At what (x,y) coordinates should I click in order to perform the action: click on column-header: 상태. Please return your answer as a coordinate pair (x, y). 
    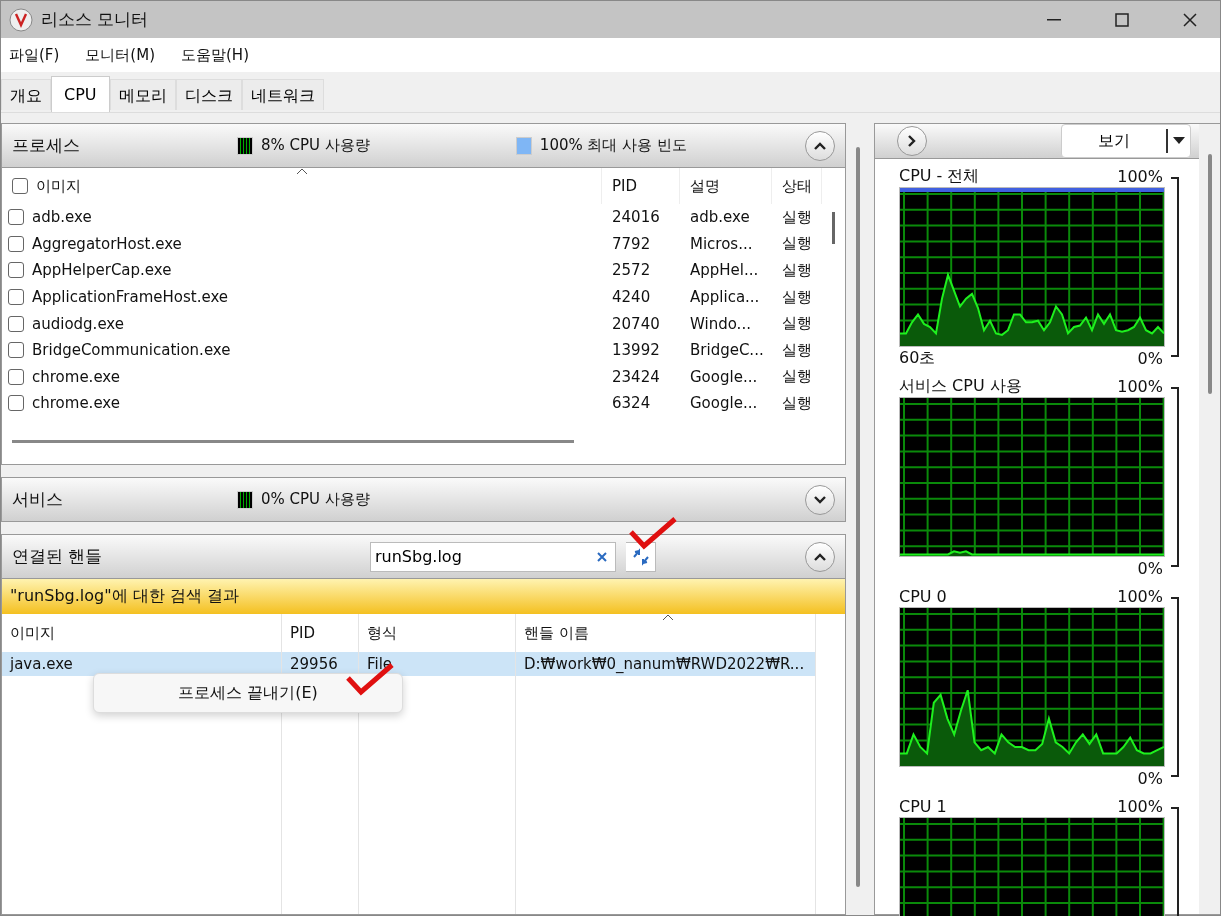
    Looking at the image, I should click on (797, 186).